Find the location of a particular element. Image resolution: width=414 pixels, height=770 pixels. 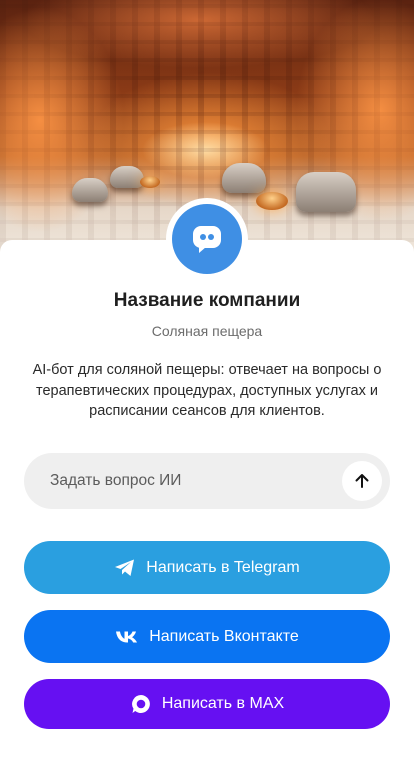

max-button-label: Написать в MAX is located at coordinates (223, 703).